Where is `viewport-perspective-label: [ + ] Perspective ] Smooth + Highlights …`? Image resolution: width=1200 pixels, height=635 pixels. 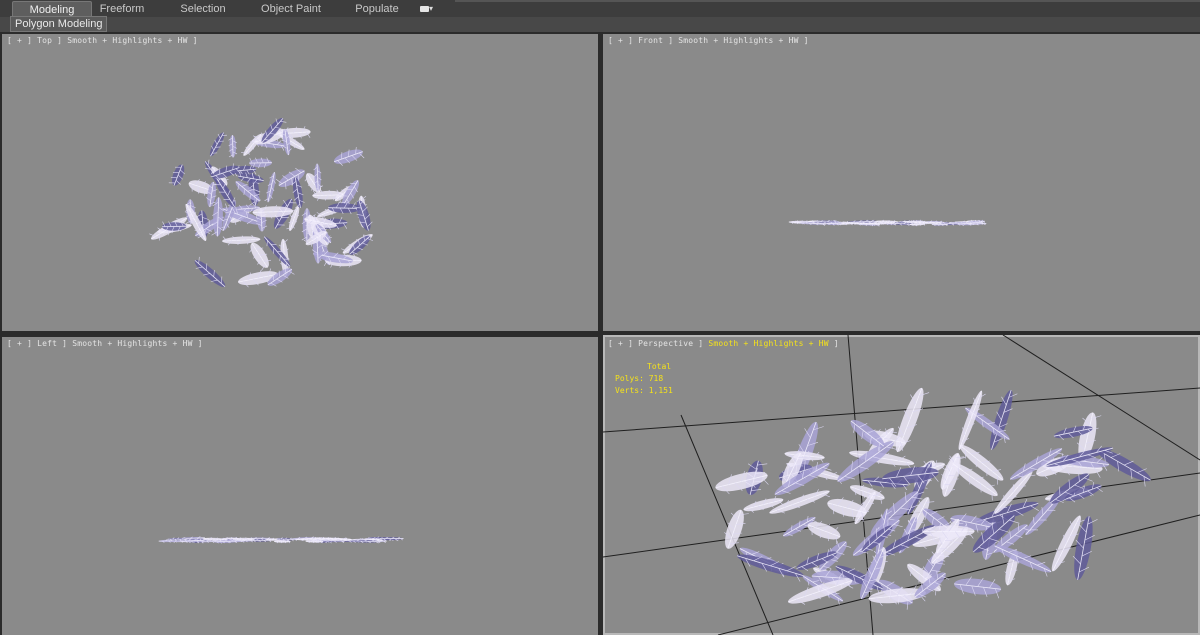 viewport-perspective-label: [ + ] Perspective ] Smooth + Highlights … is located at coordinates (723, 343).